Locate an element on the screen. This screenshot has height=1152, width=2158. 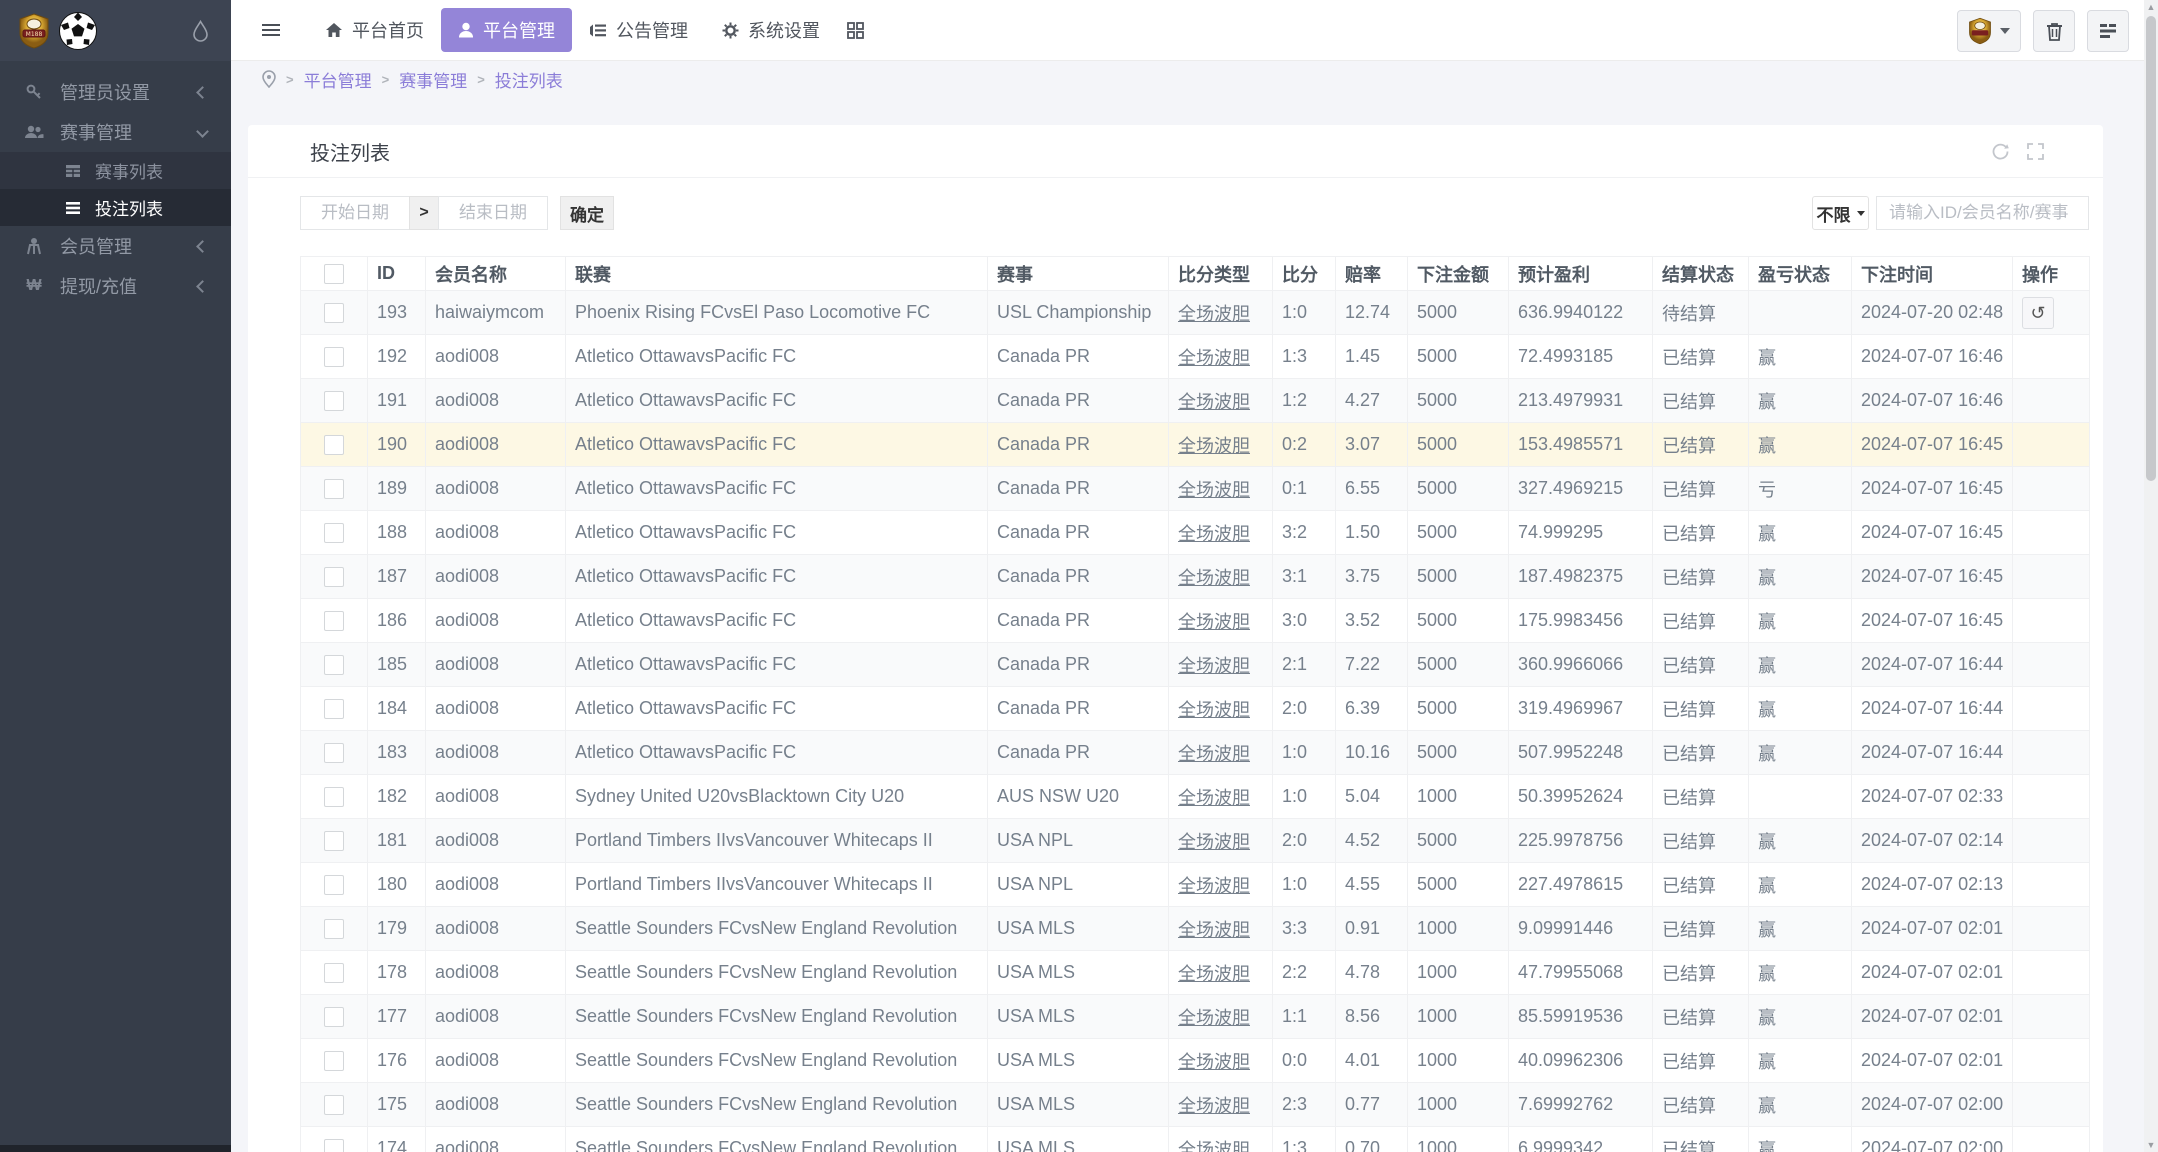
vertical-scrollbar: ▲ ▼ is located at coordinates (2151, 576).